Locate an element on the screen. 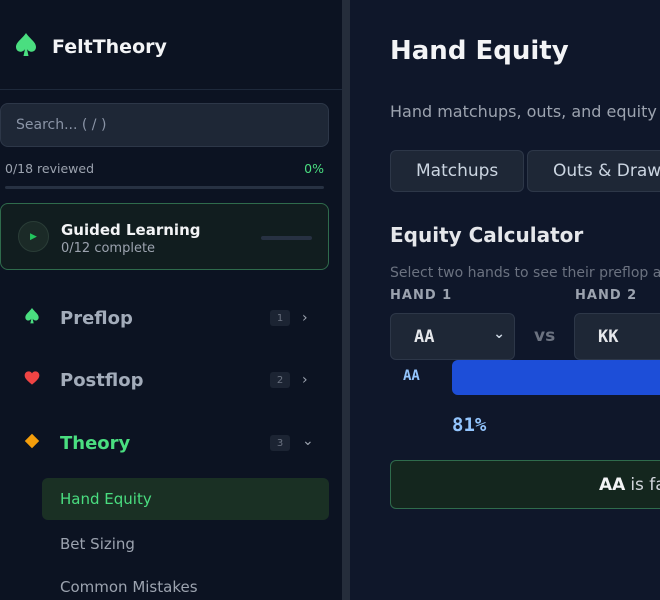 The height and width of the screenshot is (600, 660). guided-title: Guided Learning is located at coordinates (131, 230).